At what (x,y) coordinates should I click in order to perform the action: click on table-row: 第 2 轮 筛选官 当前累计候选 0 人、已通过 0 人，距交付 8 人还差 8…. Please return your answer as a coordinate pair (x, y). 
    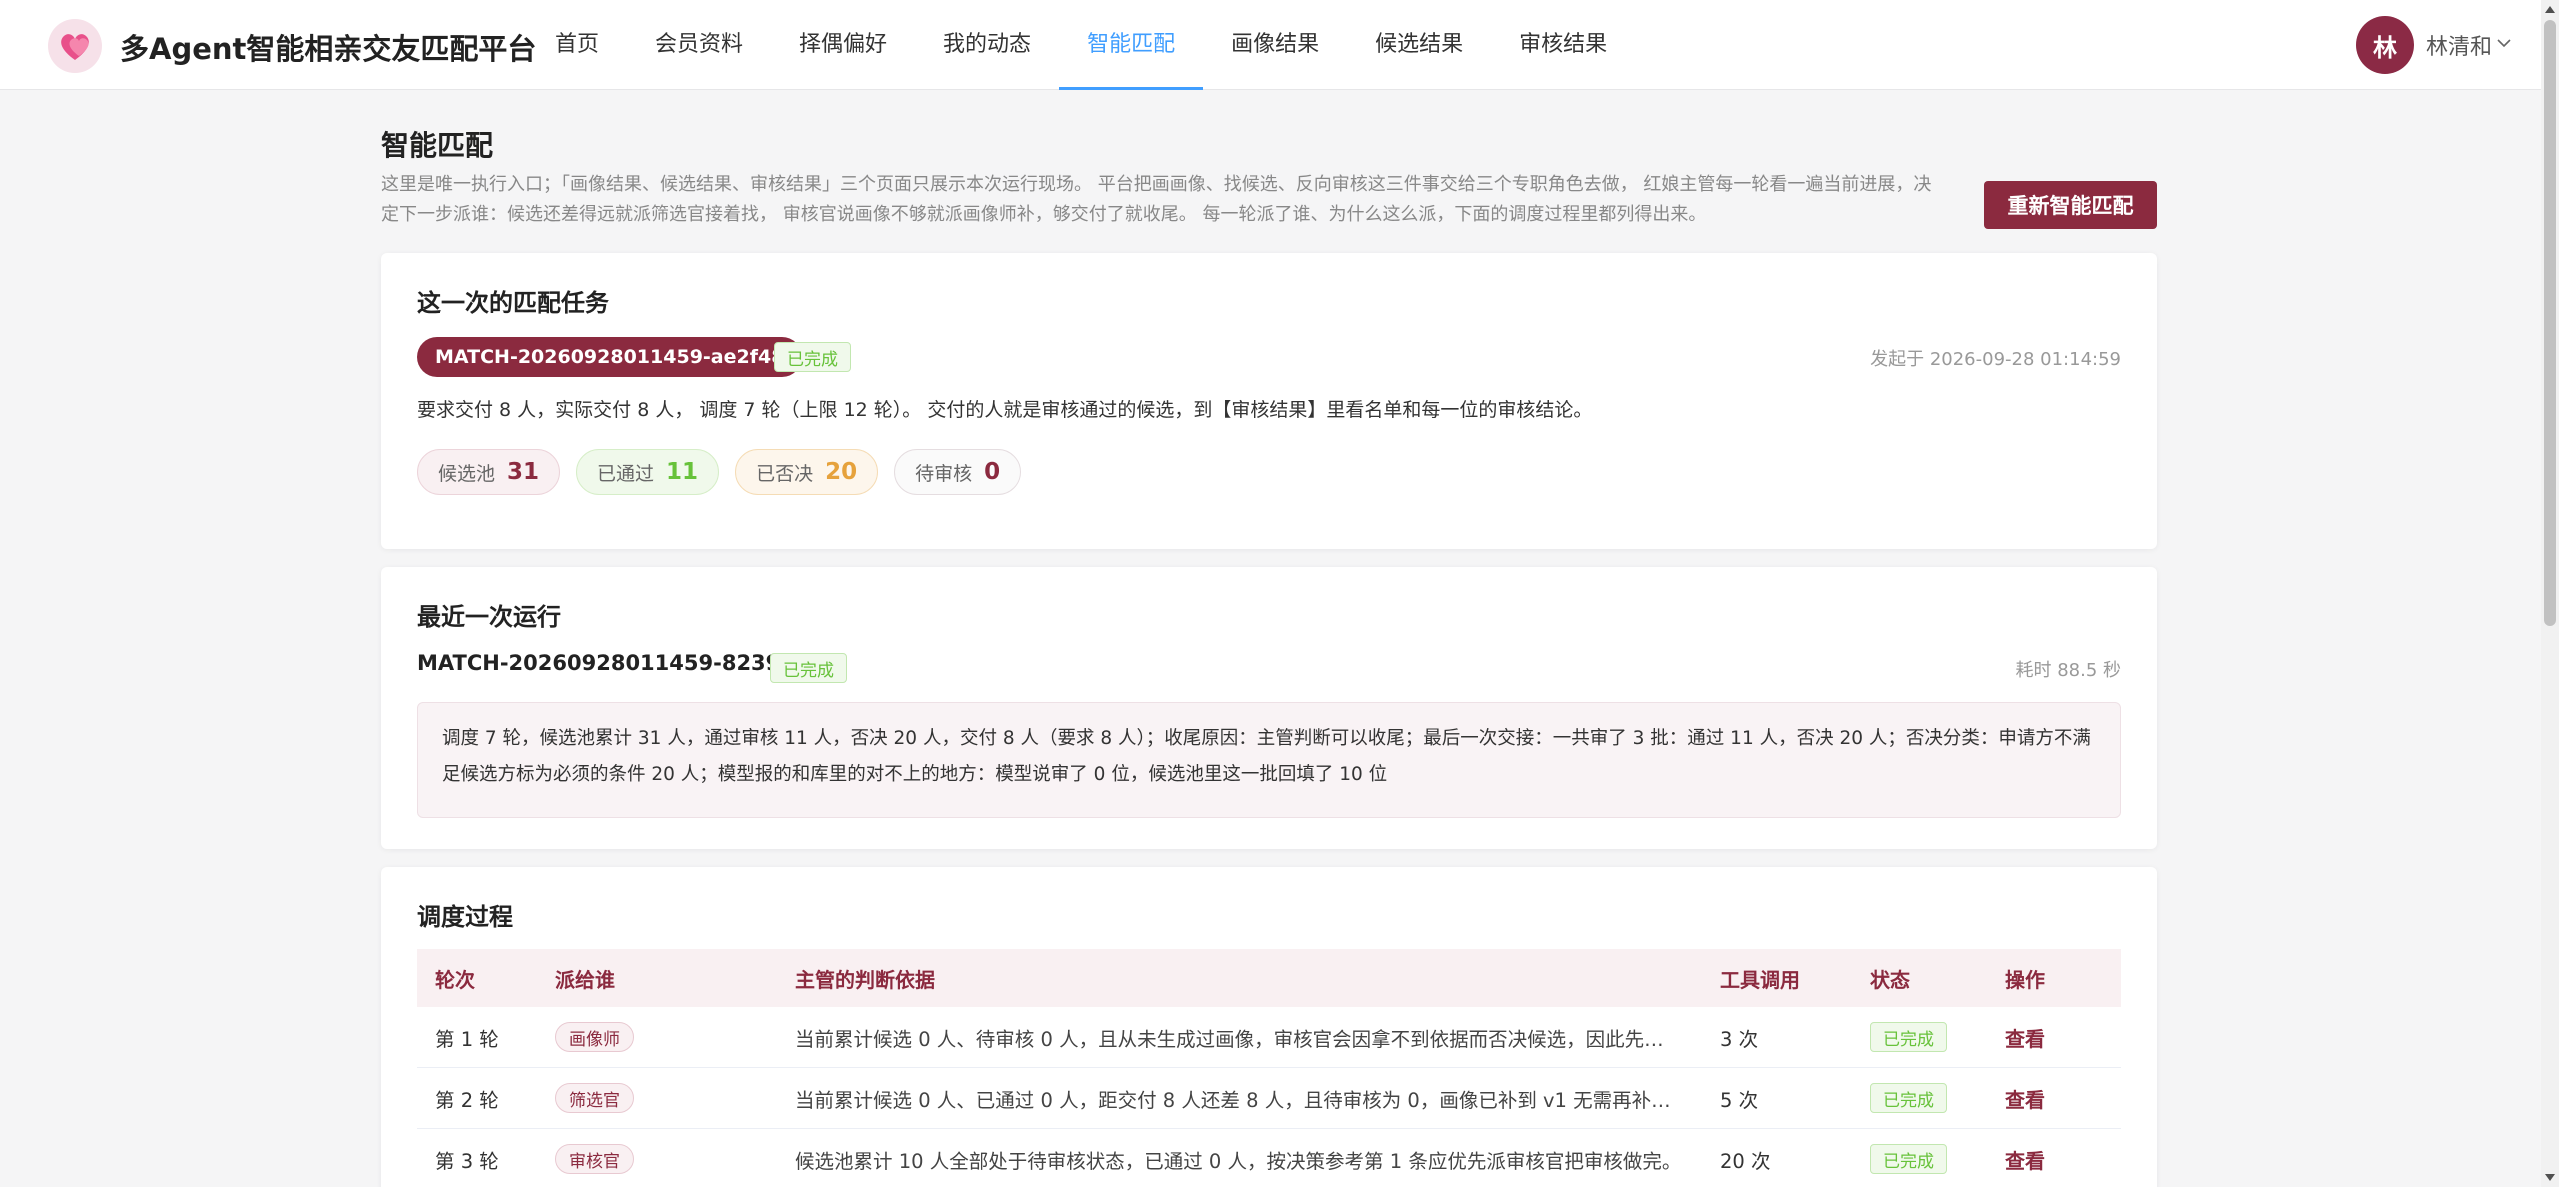
    Looking at the image, I should click on (1269, 1098).